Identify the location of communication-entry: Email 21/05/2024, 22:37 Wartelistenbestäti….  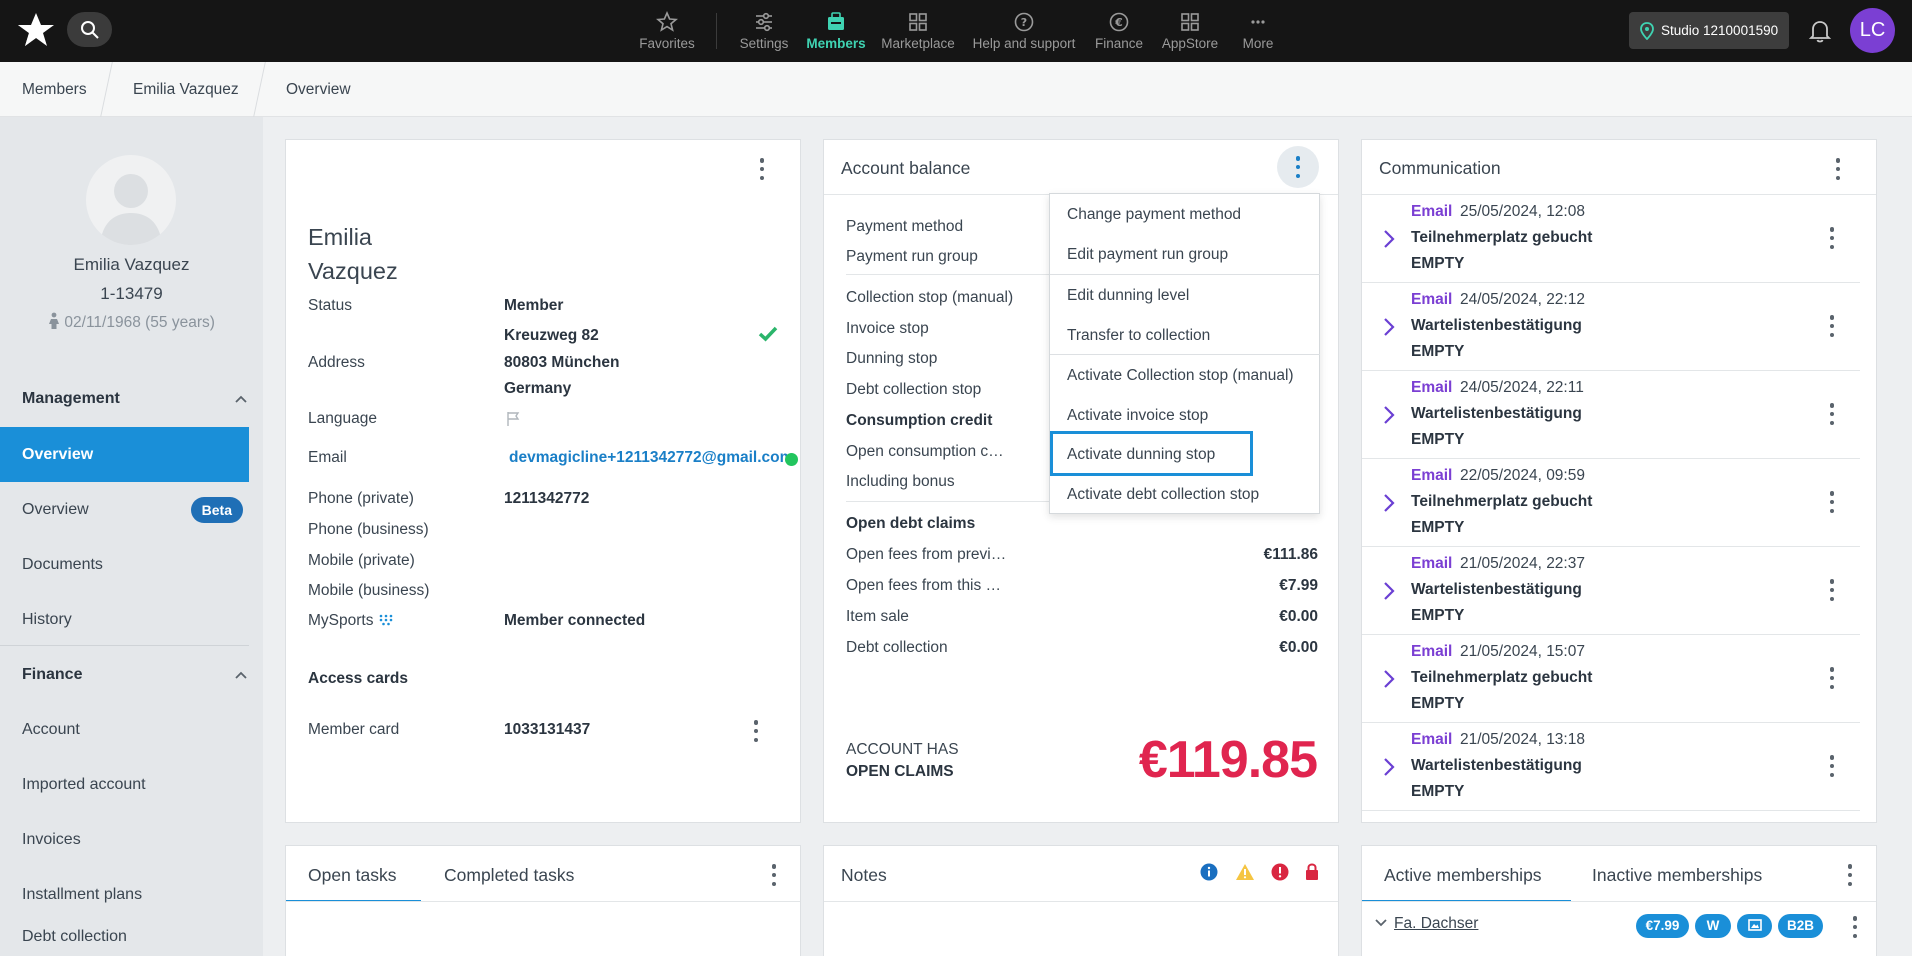
(1611, 591).